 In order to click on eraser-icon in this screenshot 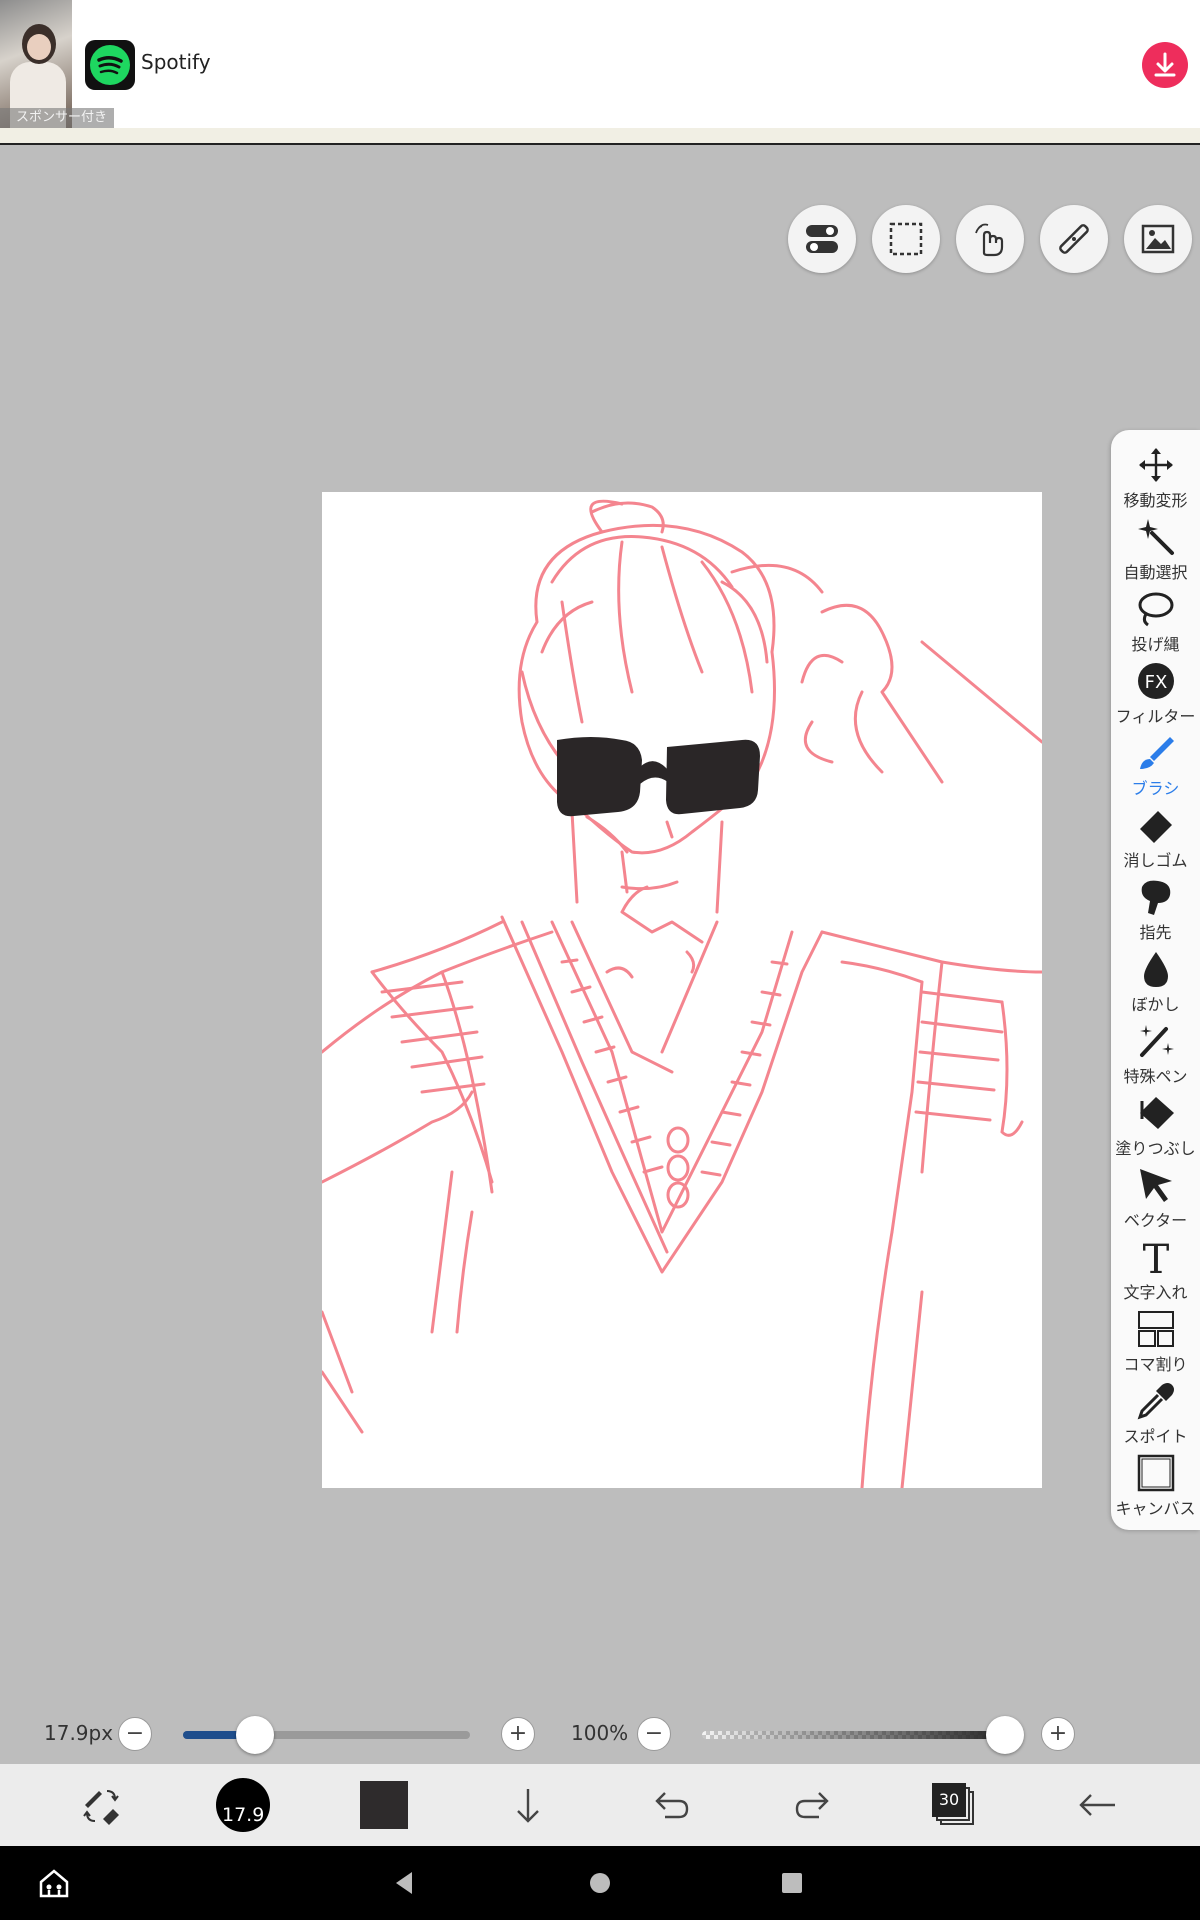, I will do `click(1156, 825)`.